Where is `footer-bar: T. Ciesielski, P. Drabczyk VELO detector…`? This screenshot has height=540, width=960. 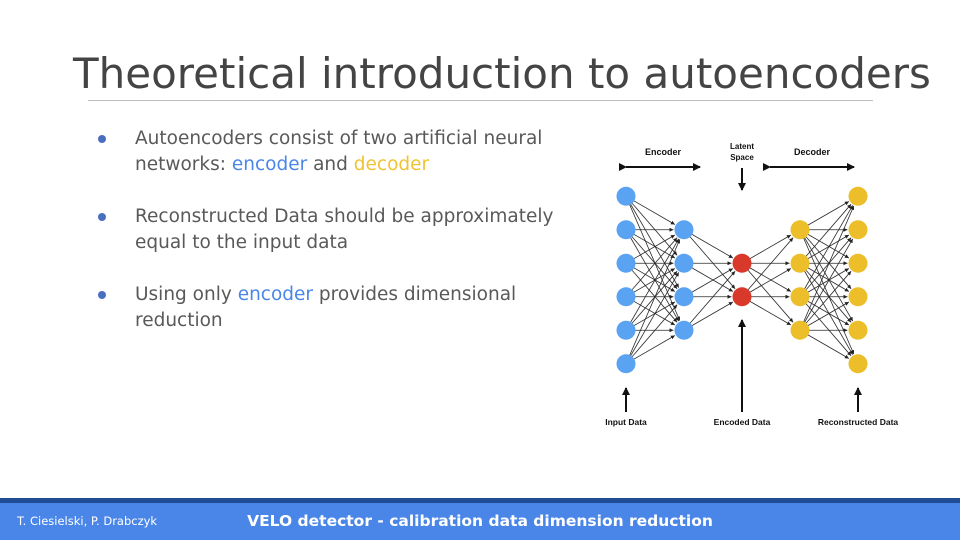
footer-bar: T. Ciesielski, P. Drabczyk VELO detector… is located at coordinates (480, 521).